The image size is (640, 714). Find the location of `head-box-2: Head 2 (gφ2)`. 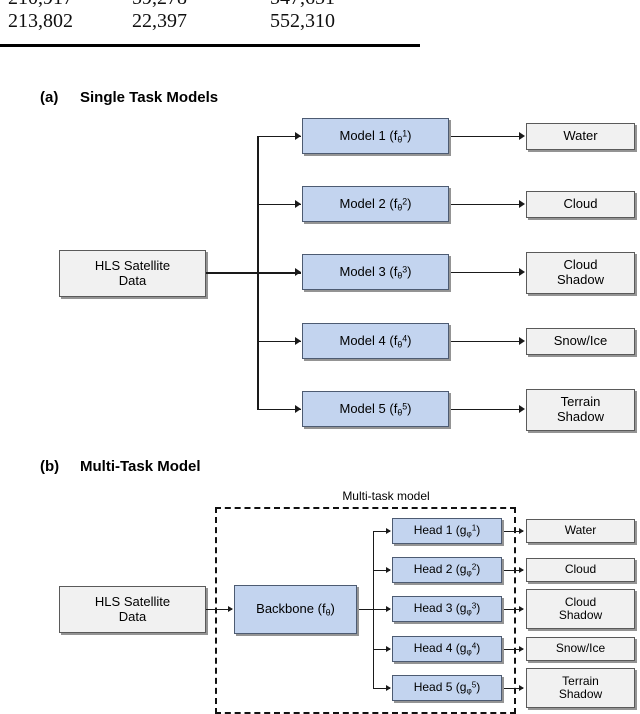

head-box-2: Head 2 (gφ2) is located at coordinates (447, 570).